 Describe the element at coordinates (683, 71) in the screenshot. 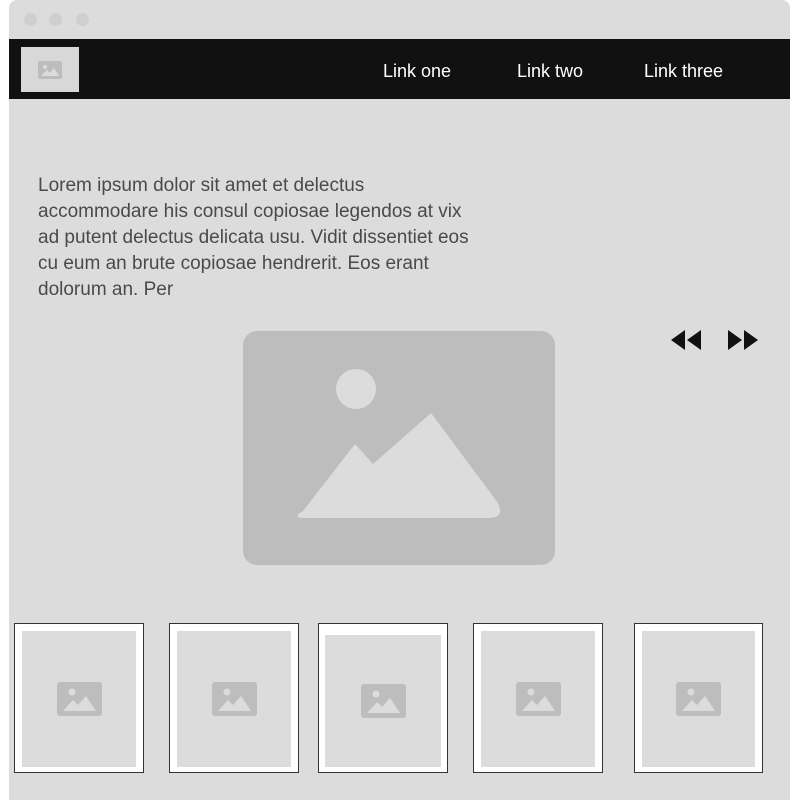

I see `nav-link-three: Link three` at that location.